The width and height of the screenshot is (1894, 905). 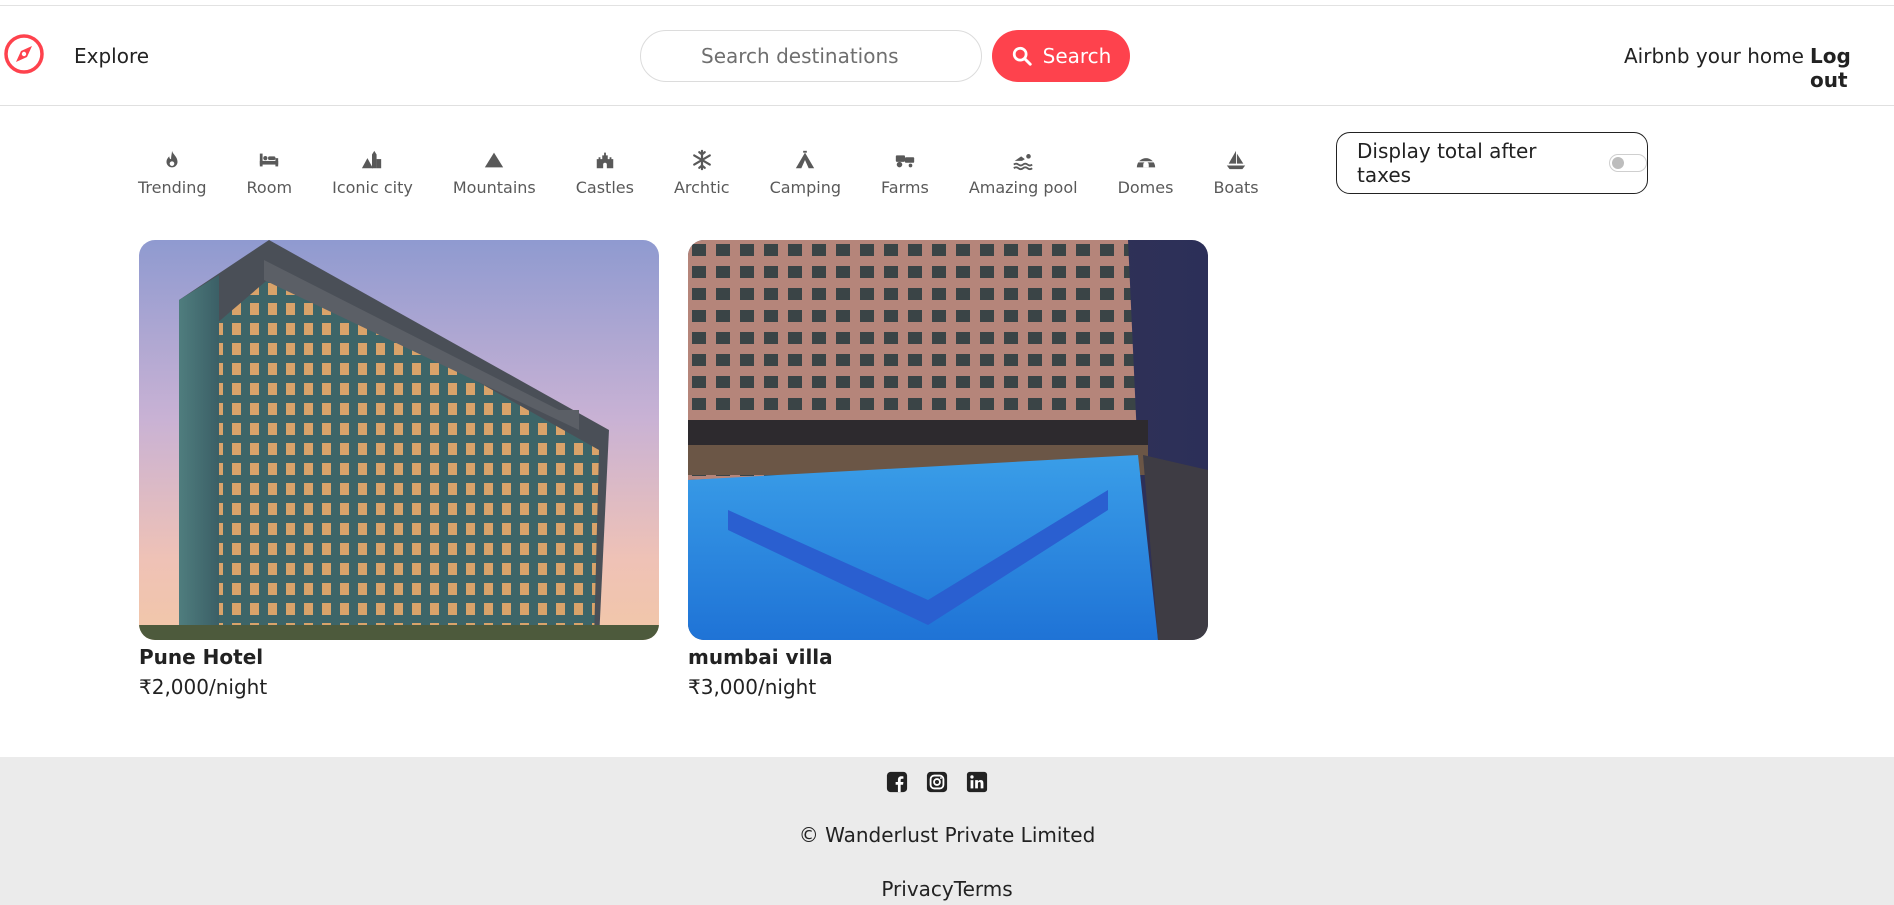 I want to click on copyright-text: © Wanderlust Private Limited, so click(x=947, y=835).